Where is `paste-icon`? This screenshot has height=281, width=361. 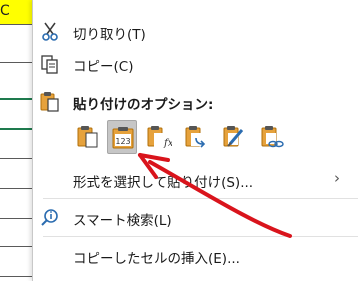 paste-icon is located at coordinates (87, 137).